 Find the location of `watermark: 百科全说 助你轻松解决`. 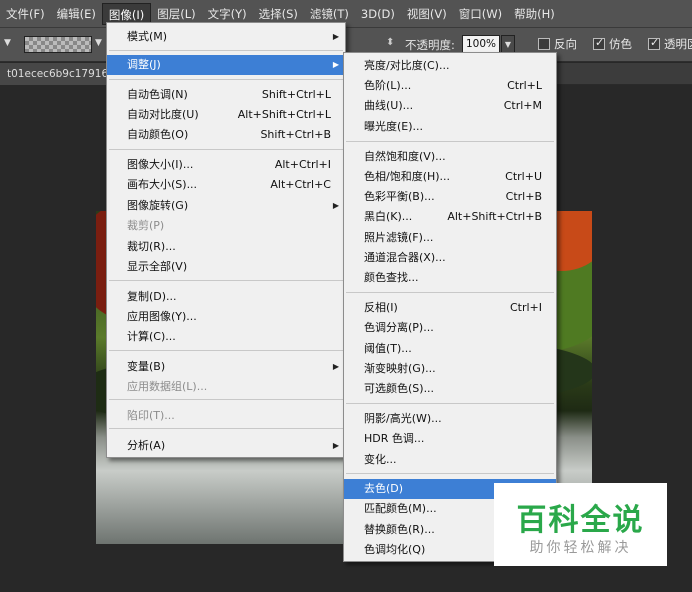

watermark: 百科全说 助你轻松解决 is located at coordinates (580, 524).